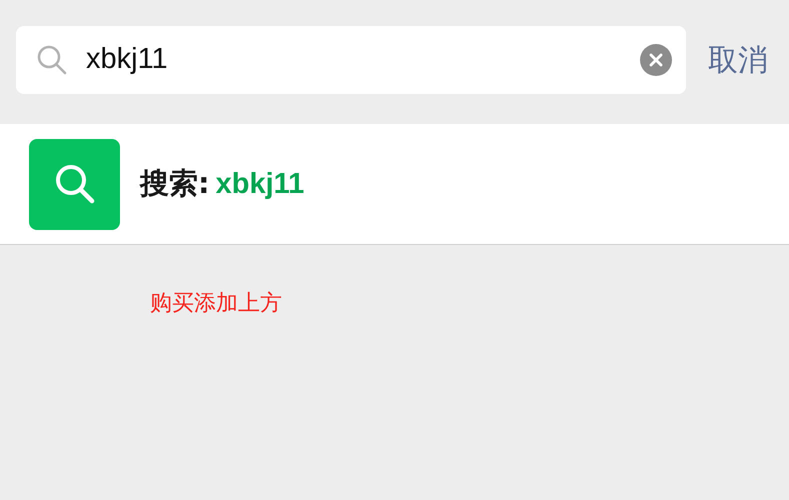  I want to click on note-text: 购买添加上方, so click(216, 303).